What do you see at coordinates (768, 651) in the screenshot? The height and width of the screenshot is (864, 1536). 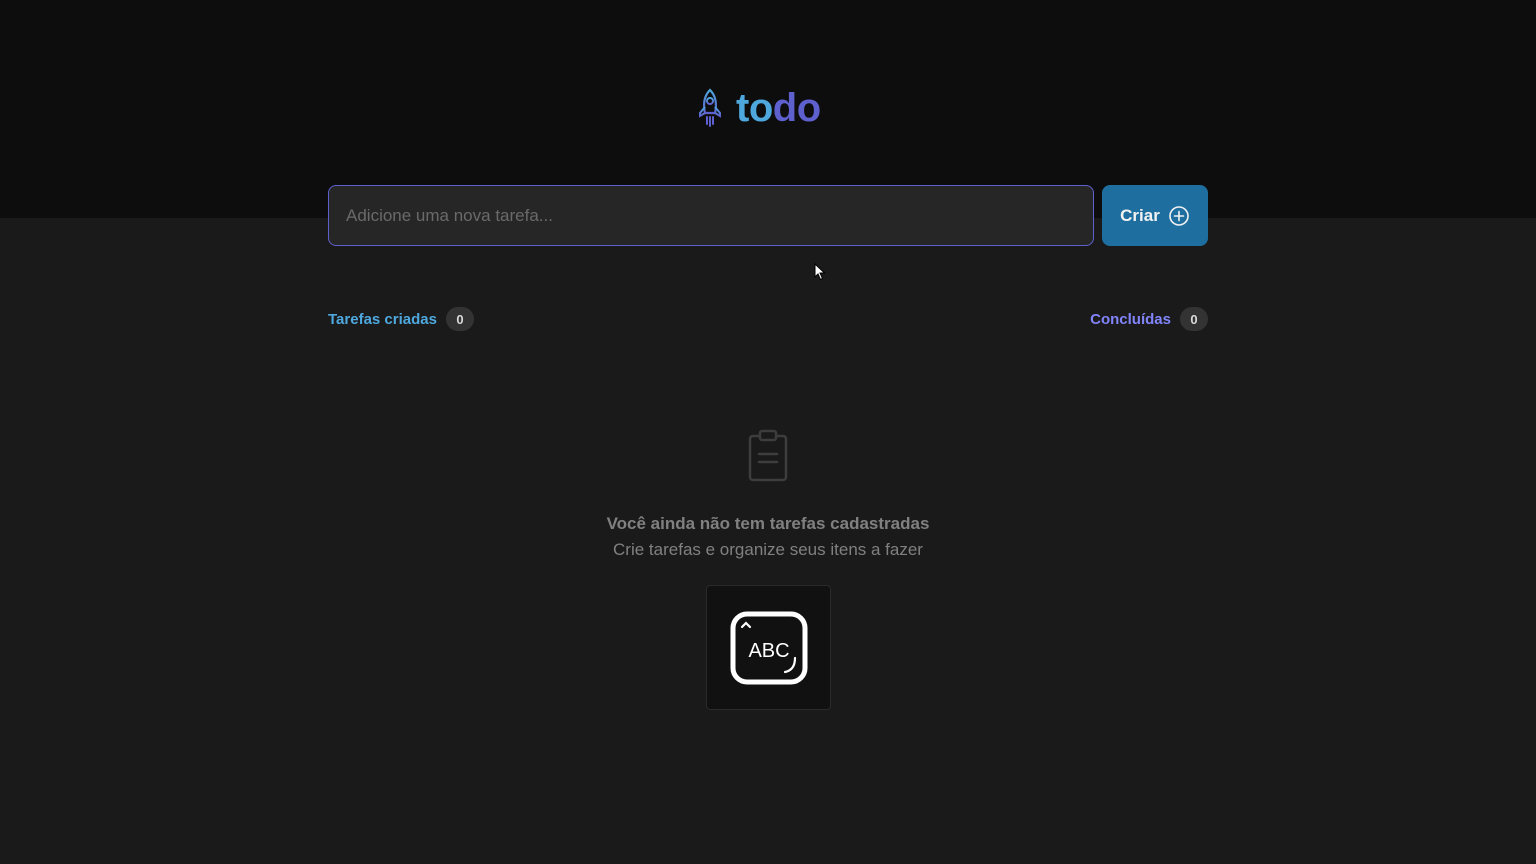 I see `keyboard-popup-text: ABC` at bounding box center [768, 651].